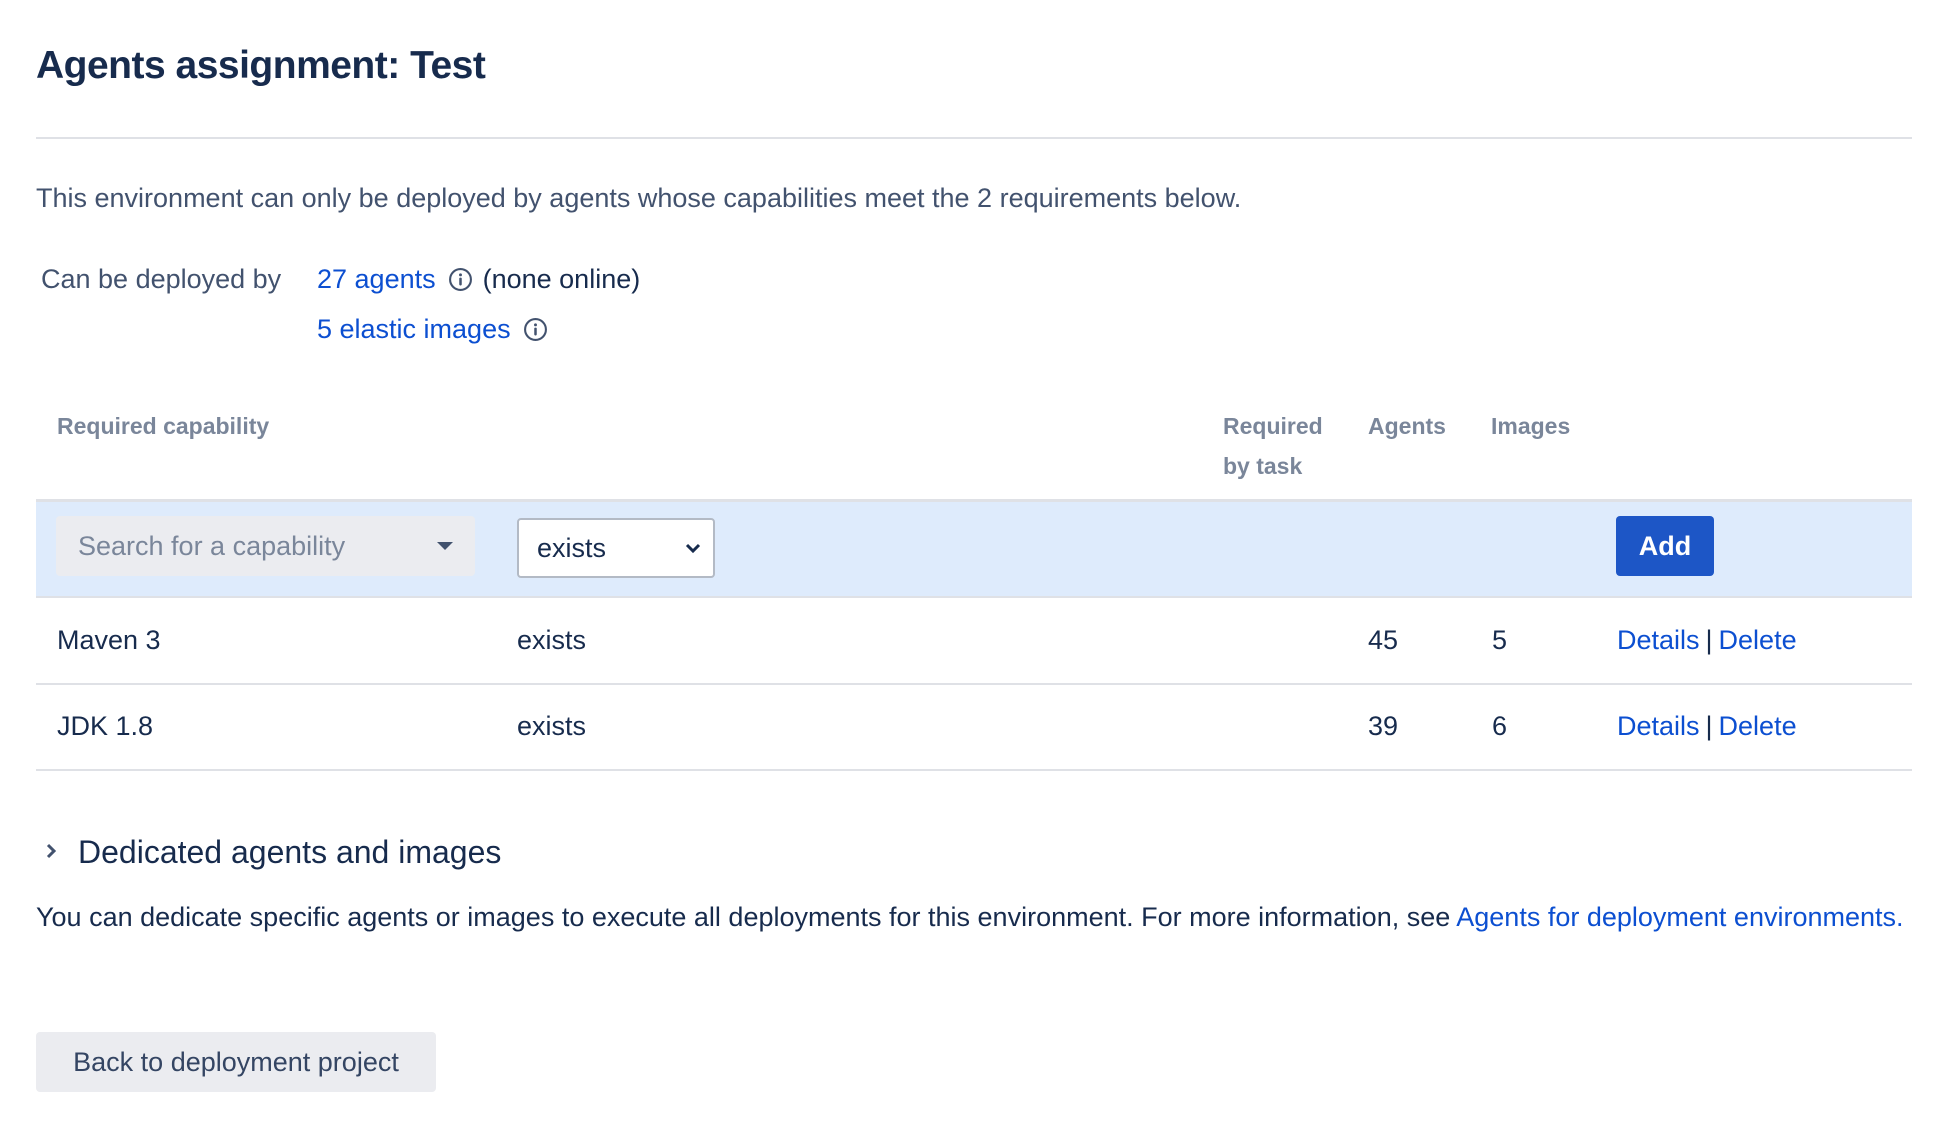 This screenshot has width=1948, height=1140. Describe the element at coordinates (109, 640) in the screenshot. I see `capability-name: Maven 3` at that location.